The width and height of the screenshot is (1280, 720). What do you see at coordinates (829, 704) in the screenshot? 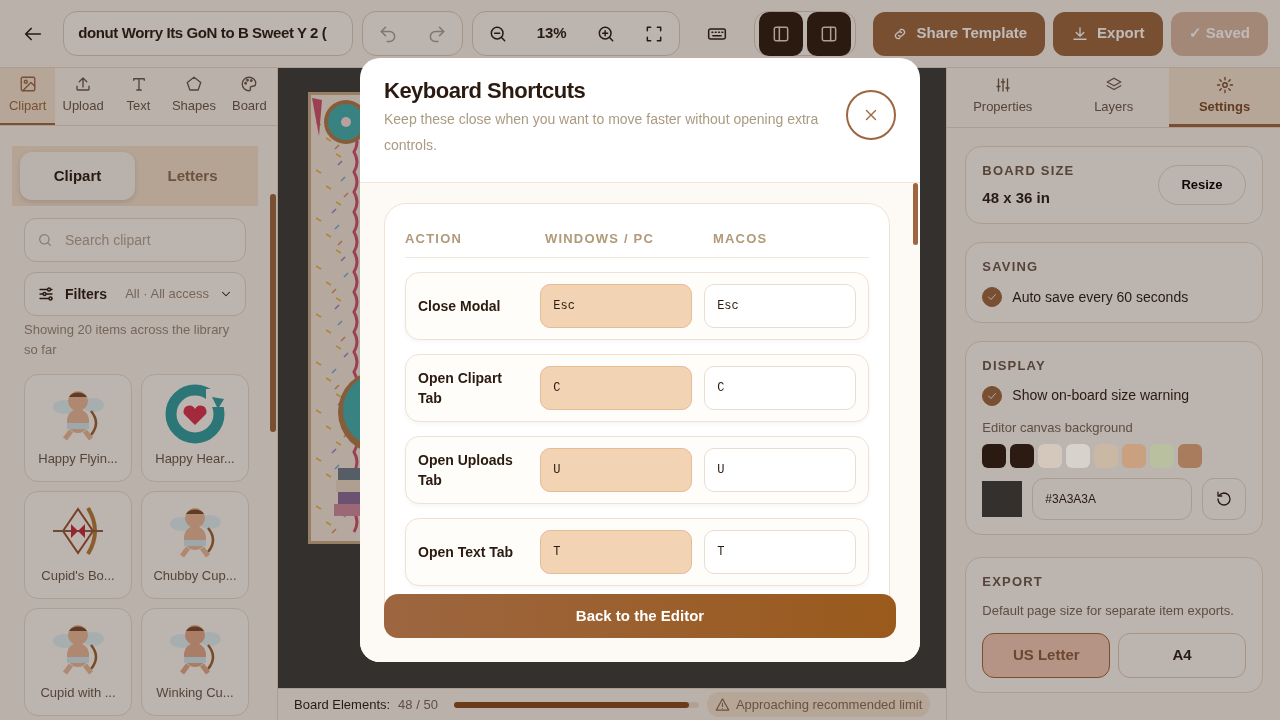
I see `warning-text: Approaching recommended limit` at bounding box center [829, 704].